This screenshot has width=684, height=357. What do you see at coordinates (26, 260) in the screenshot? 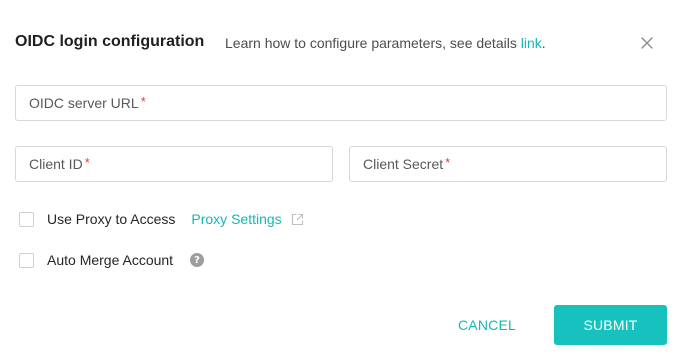
I see `auto-merge-checkbox` at bounding box center [26, 260].